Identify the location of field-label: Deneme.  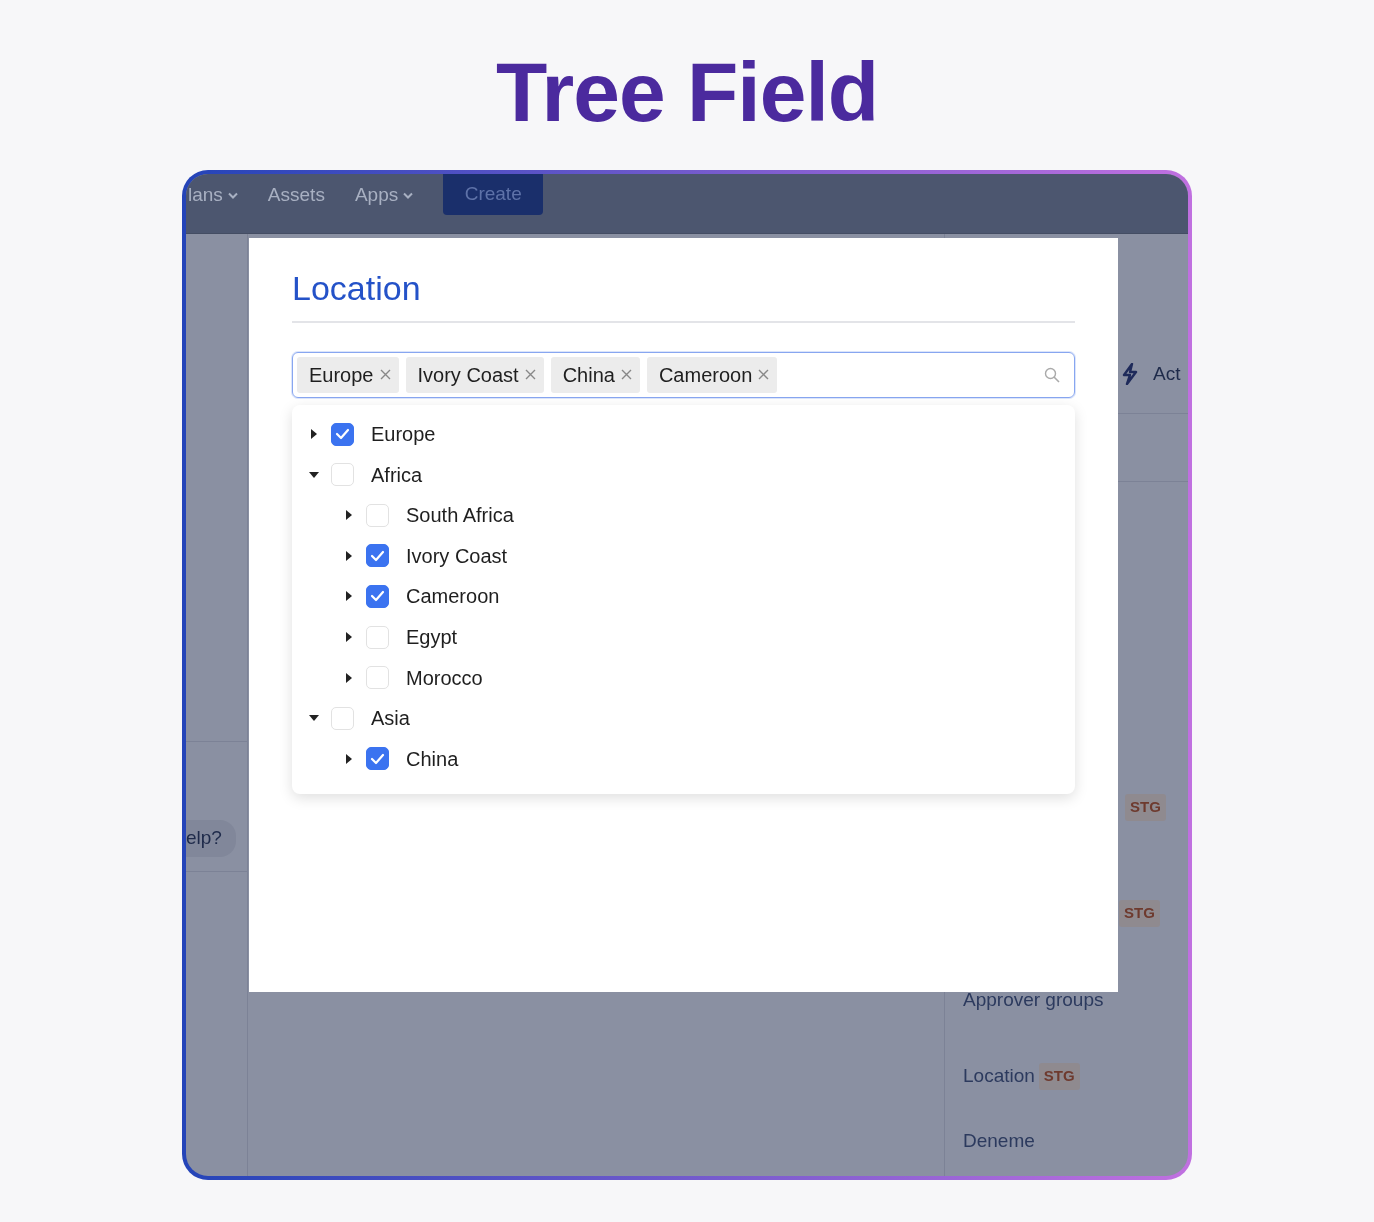
(999, 1141).